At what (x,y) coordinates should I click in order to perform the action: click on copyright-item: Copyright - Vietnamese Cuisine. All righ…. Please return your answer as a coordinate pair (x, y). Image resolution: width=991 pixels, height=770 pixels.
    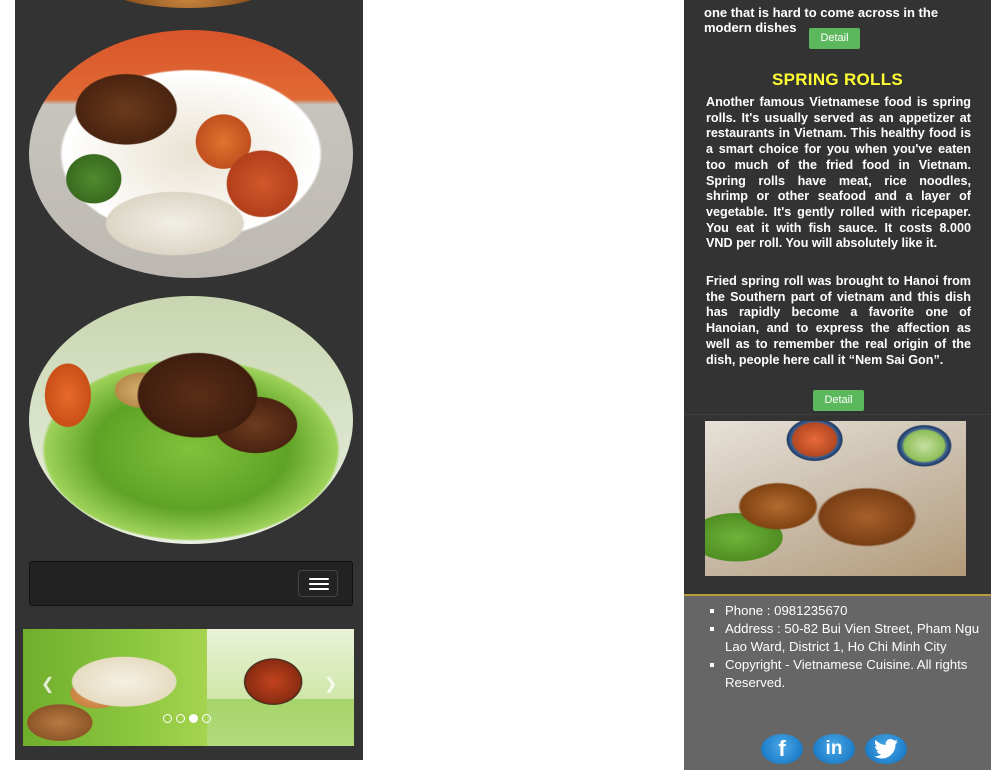
    Looking at the image, I should click on (855, 674).